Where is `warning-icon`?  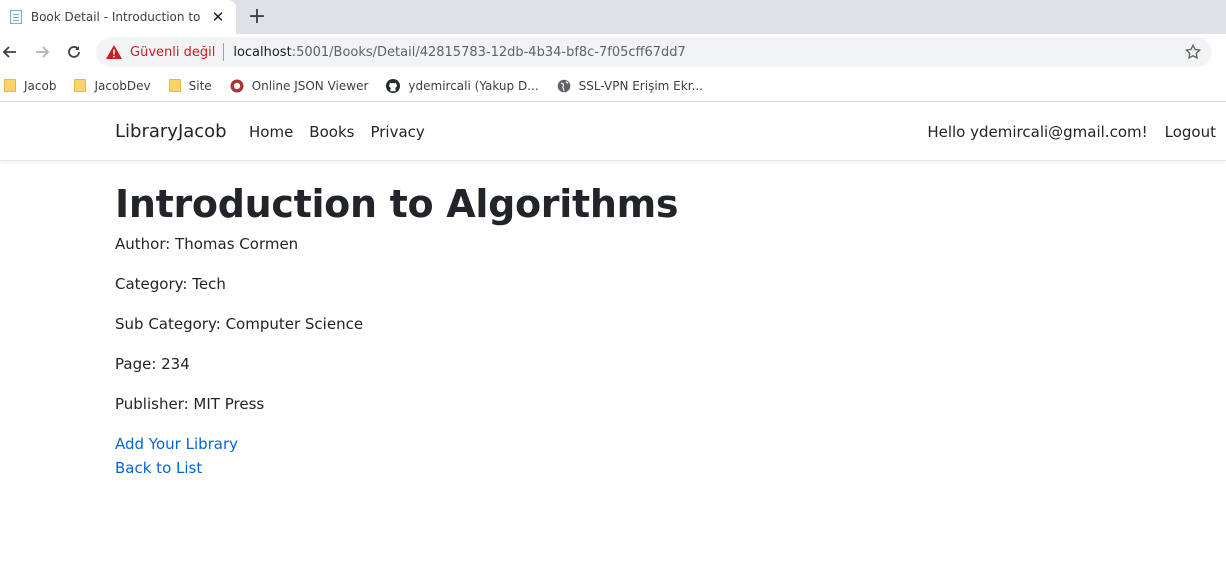 warning-icon is located at coordinates (114, 52).